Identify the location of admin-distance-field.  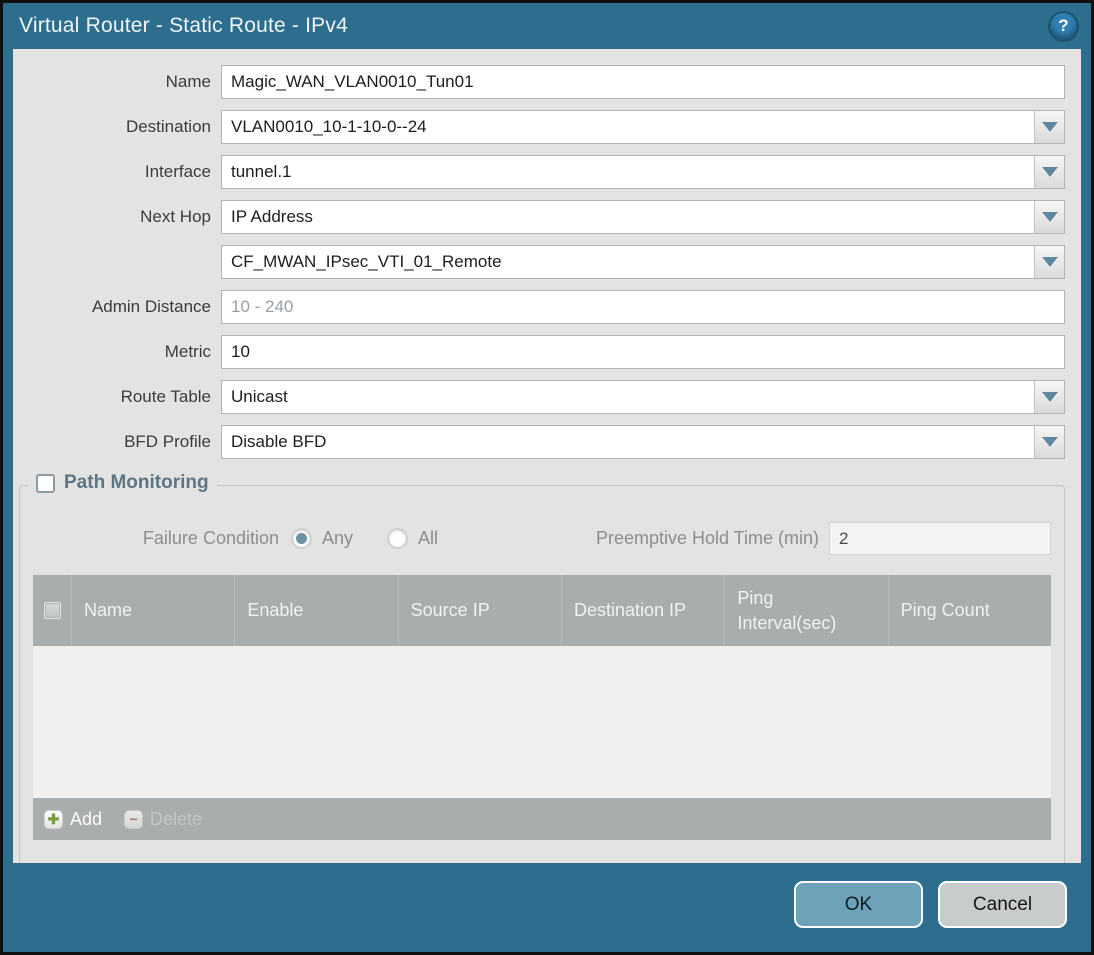
(643, 307).